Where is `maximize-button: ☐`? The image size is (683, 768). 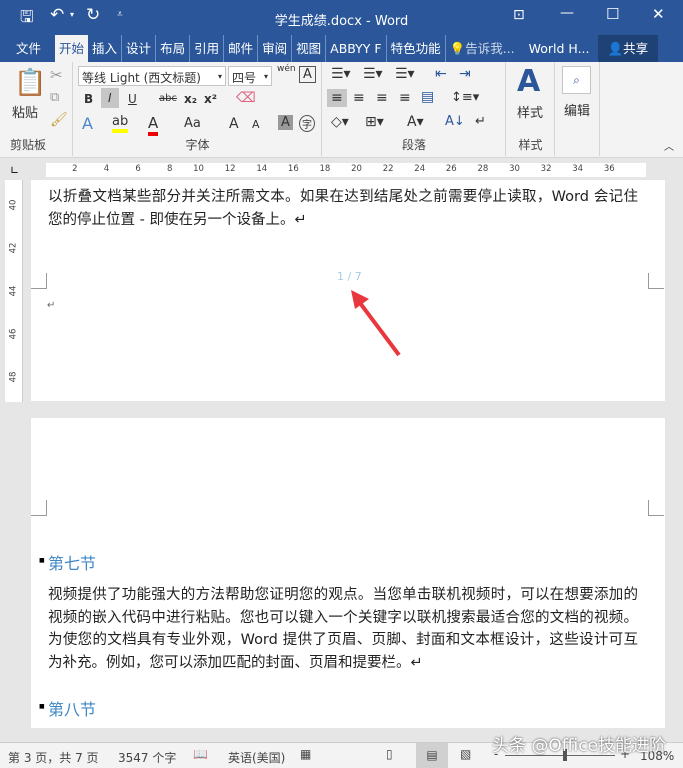 maximize-button: ☐ is located at coordinates (612, 14).